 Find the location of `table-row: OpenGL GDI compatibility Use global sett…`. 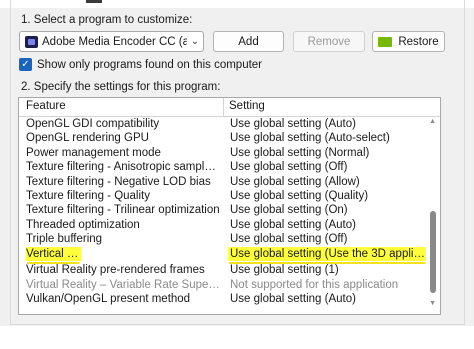

table-row: OpenGL GDI compatibility Use global sett… is located at coordinates (224, 124).